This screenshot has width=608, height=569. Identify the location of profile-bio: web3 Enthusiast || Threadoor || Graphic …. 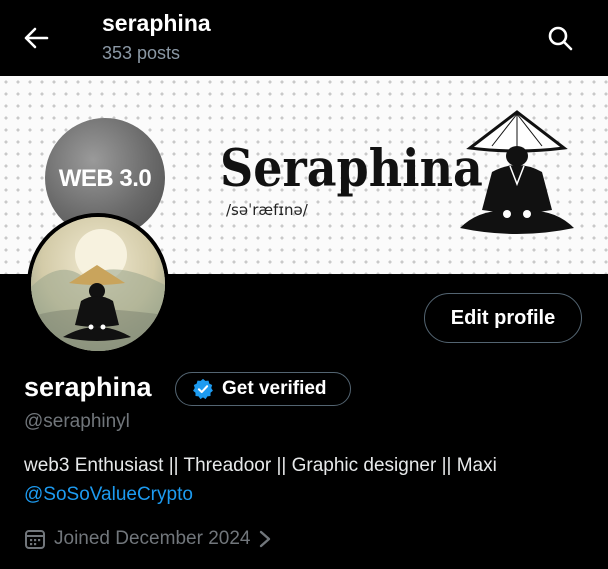
(260, 465).